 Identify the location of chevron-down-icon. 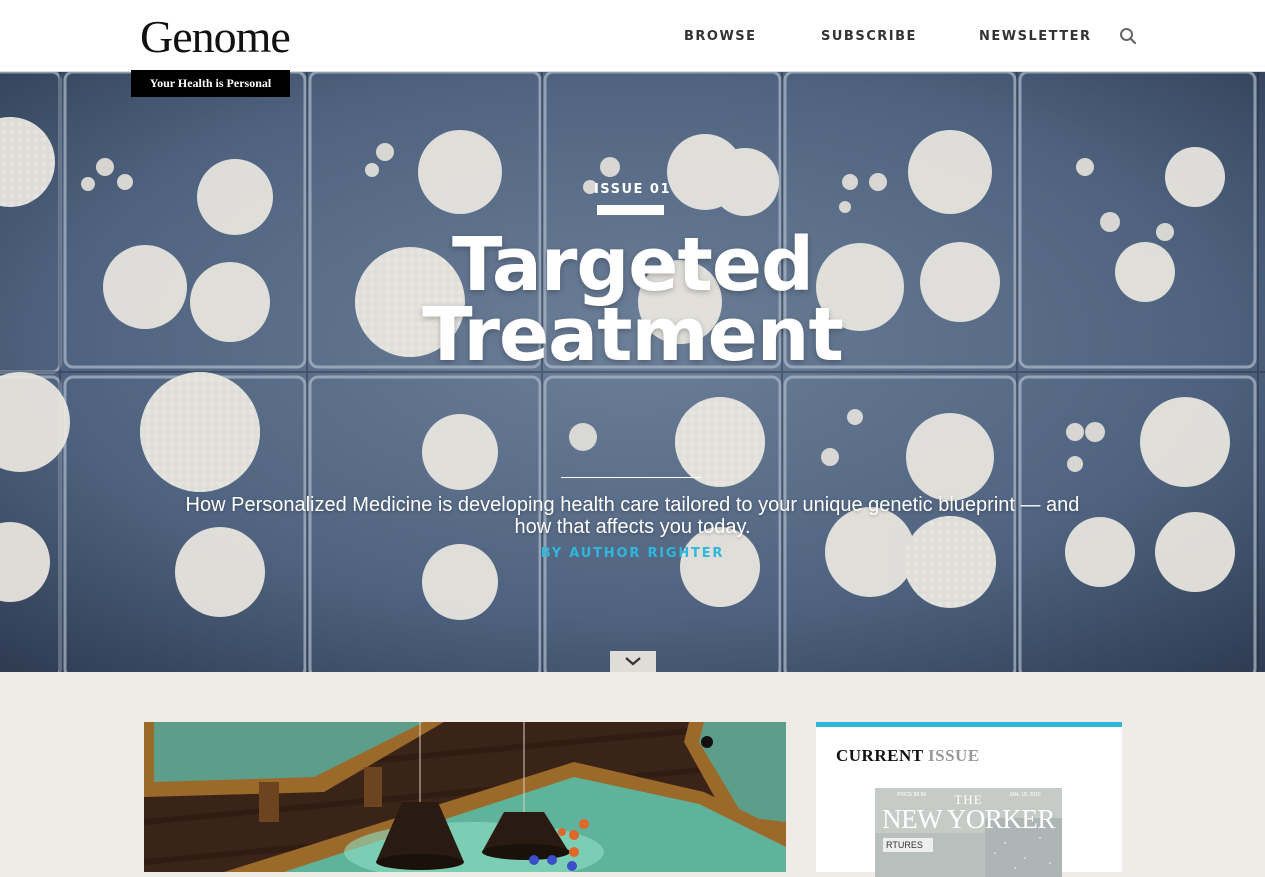
(633, 661).